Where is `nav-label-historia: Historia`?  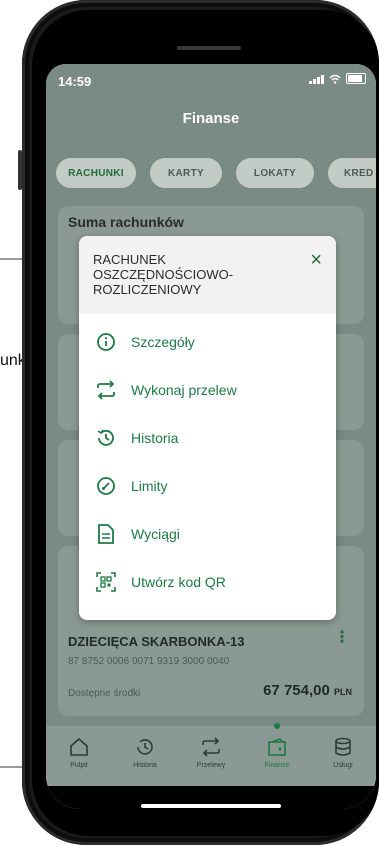 nav-label-historia: Historia is located at coordinates (145, 765).